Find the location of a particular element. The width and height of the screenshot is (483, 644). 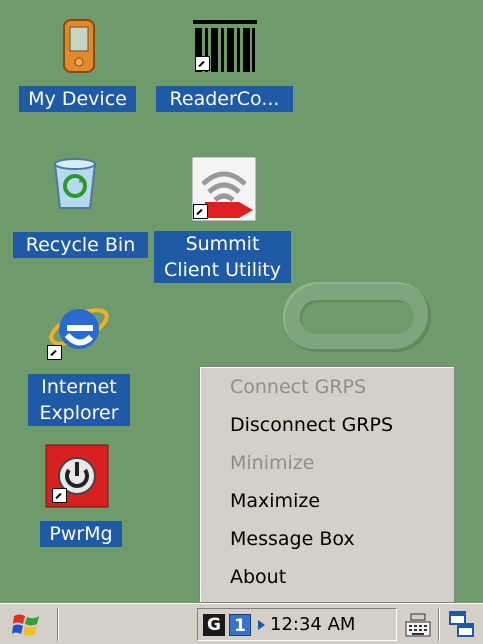

desktop-watermark-inner is located at coordinates (357, 317).